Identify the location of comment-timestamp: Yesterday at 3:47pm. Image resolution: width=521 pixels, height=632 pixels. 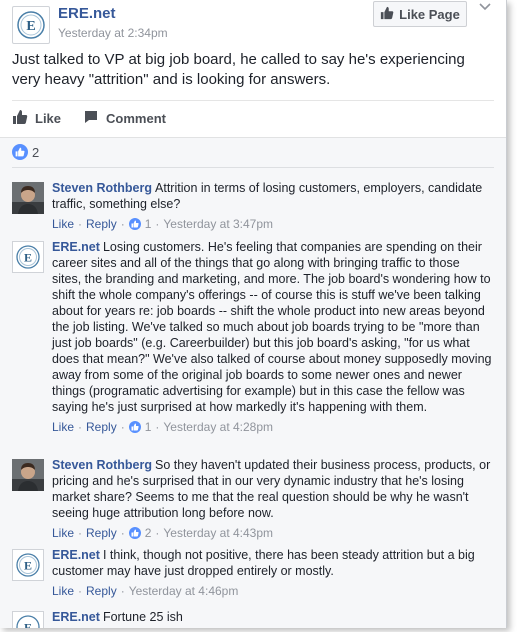
(218, 224).